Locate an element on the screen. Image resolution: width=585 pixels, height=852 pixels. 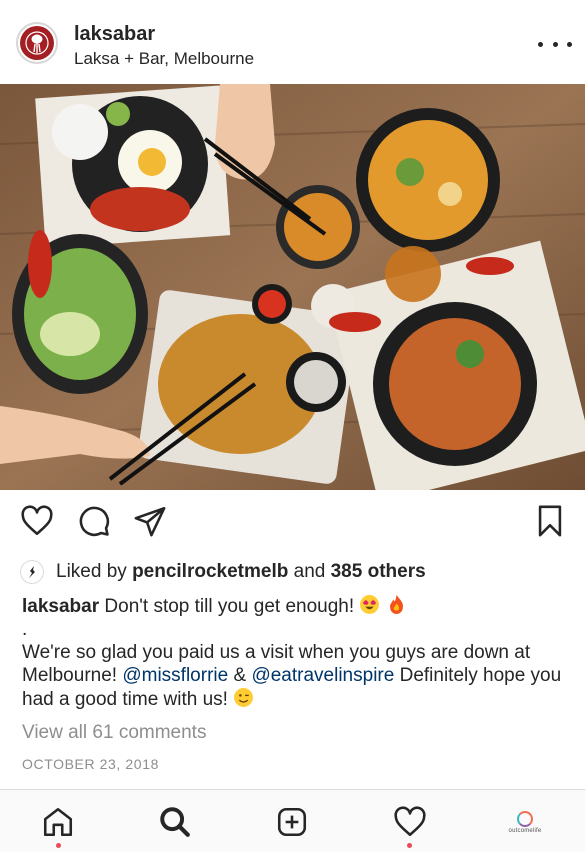
profile-label: outcomelife is located at coordinates (525, 830).